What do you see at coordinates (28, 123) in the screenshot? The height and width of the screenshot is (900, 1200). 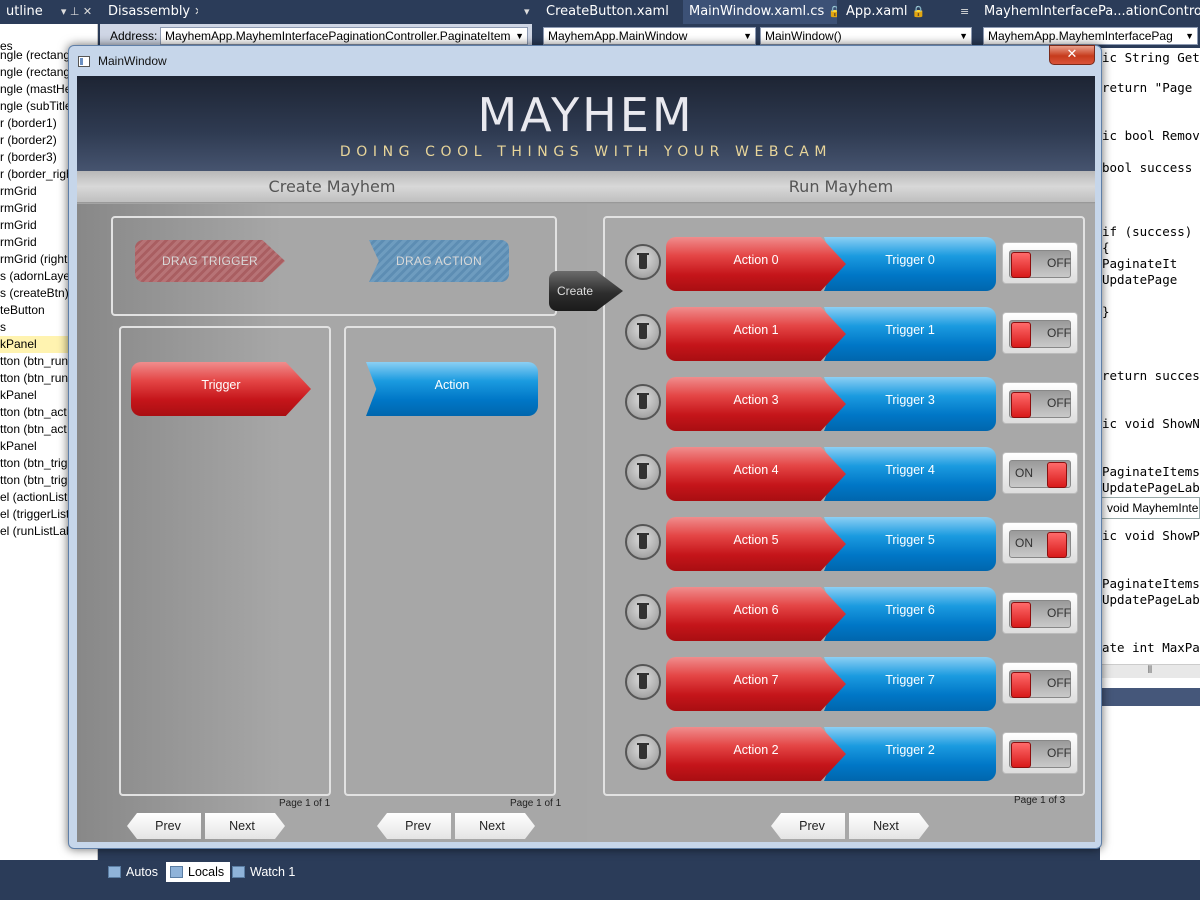 I see `outline-item: r (border1)` at bounding box center [28, 123].